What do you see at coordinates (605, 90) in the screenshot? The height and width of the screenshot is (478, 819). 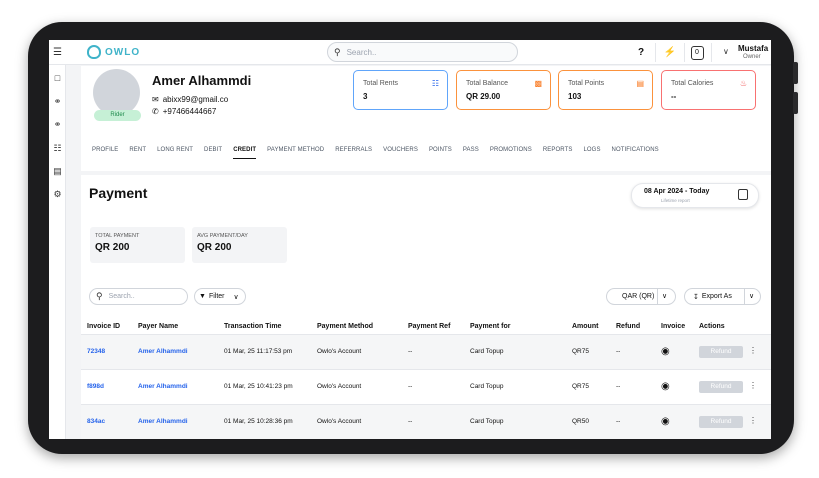 I see `stat-total-points: Total Points 103 ▤` at bounding box center [605, 90].